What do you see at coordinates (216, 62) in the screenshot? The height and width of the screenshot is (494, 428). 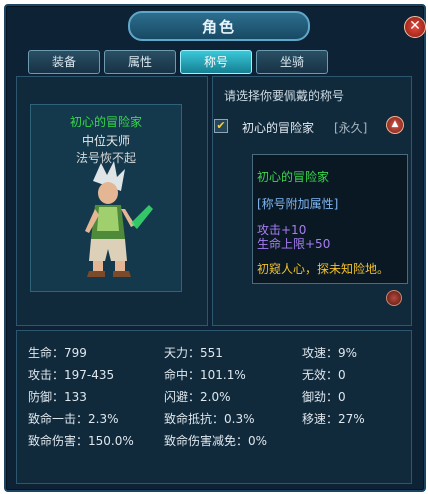 I see `tab-titles: 称号` at bounding box center [216, 62].